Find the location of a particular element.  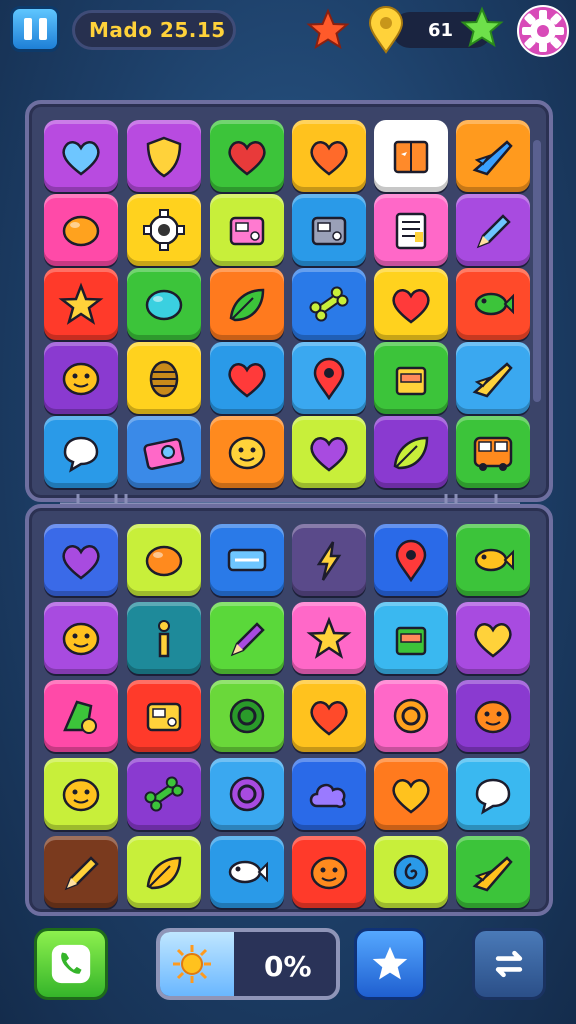

tool-icon is located at coordinates (80, 717).